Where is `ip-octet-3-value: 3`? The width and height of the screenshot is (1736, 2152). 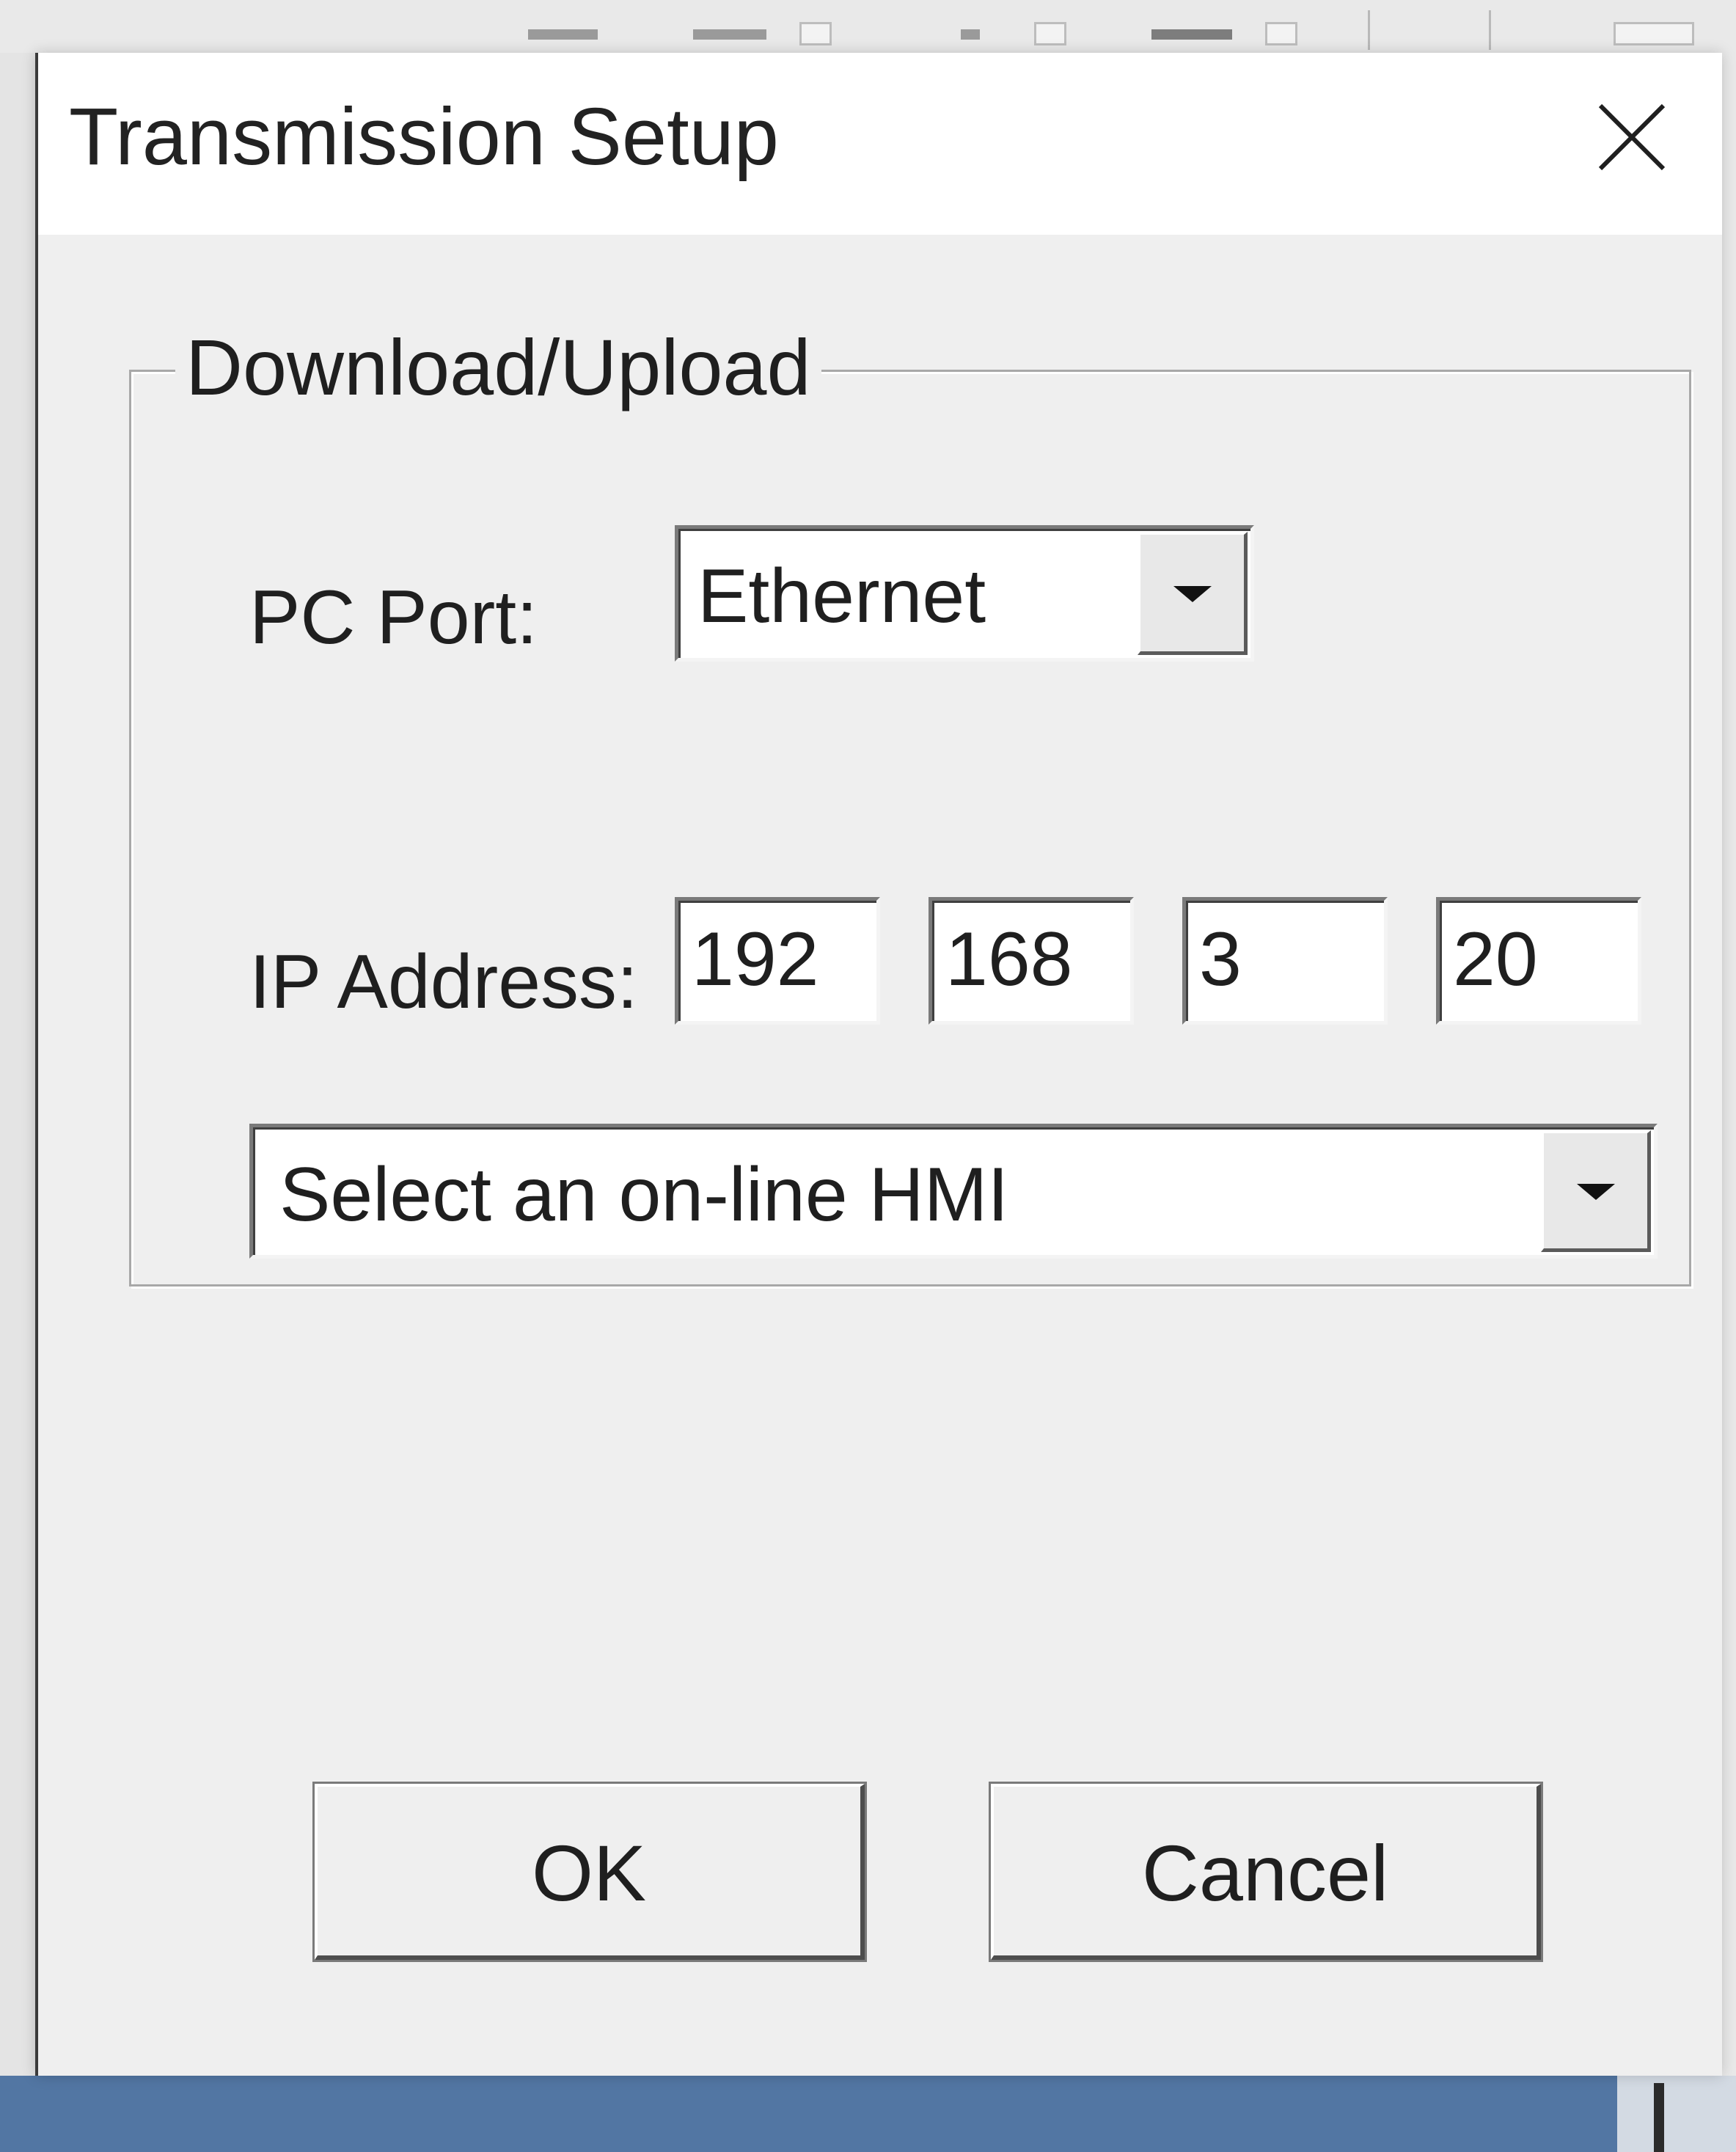 ip-octet-3-value: 3 is located at coordinates (1220, 959).